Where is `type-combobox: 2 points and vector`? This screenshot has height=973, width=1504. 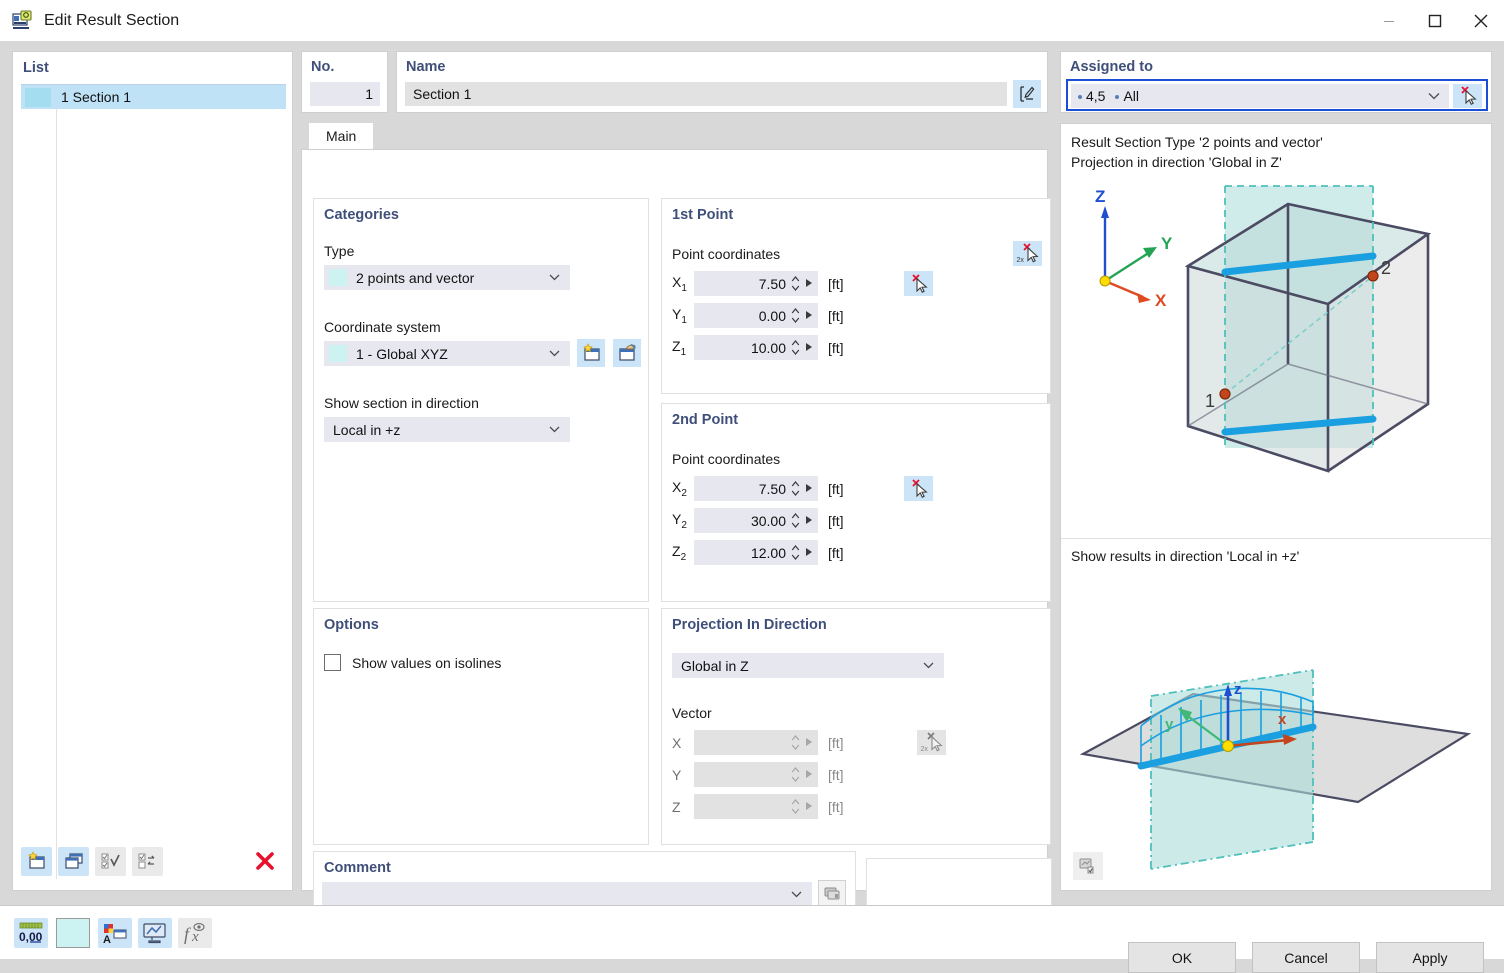
type-combobox: 2 points and vector is located at coordinates (447, 277).